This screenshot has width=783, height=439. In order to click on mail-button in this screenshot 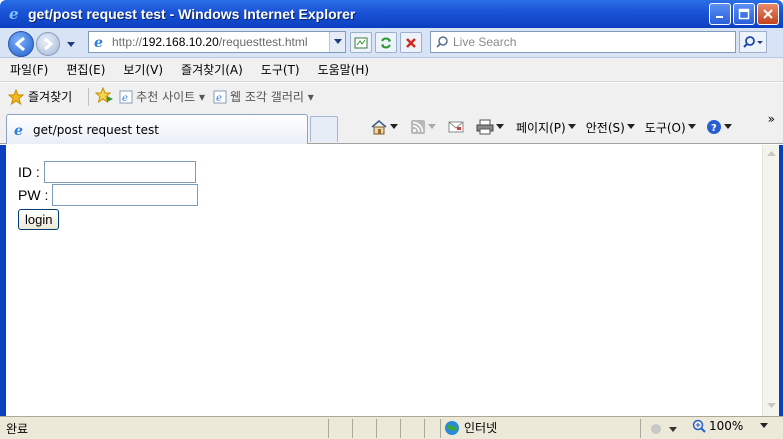, I will do `click(456, 127)`.